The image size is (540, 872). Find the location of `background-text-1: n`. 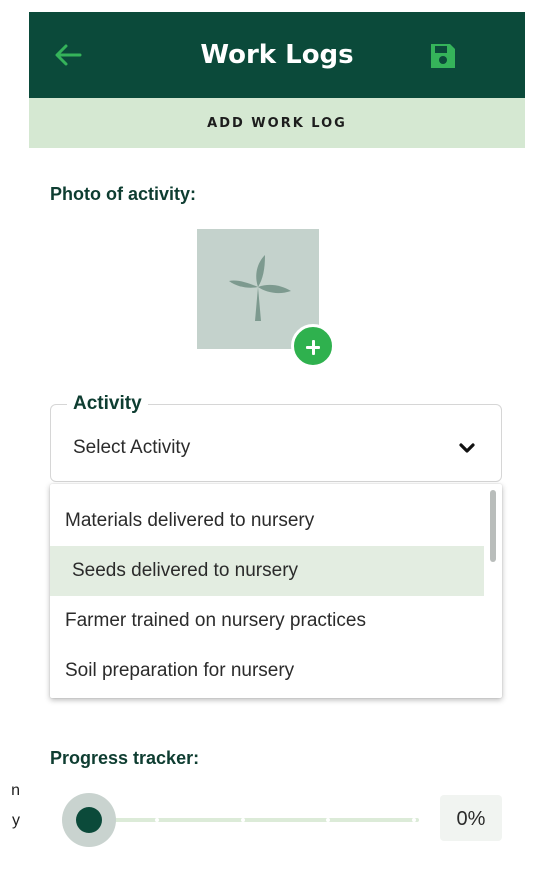

background-text-1: n is located at coordinates (15, 790).